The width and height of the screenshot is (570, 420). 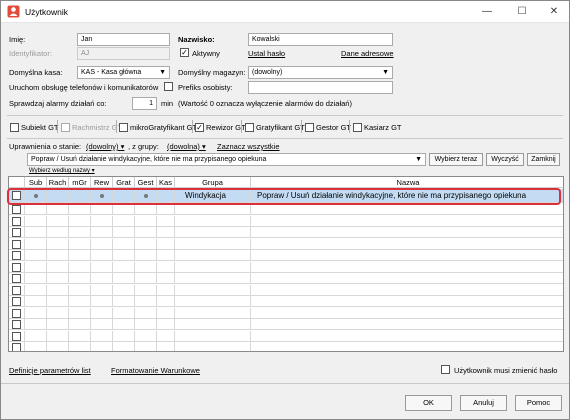 I want to click on wyczysc-button: Wyczyść, so click(x=505, y=159).